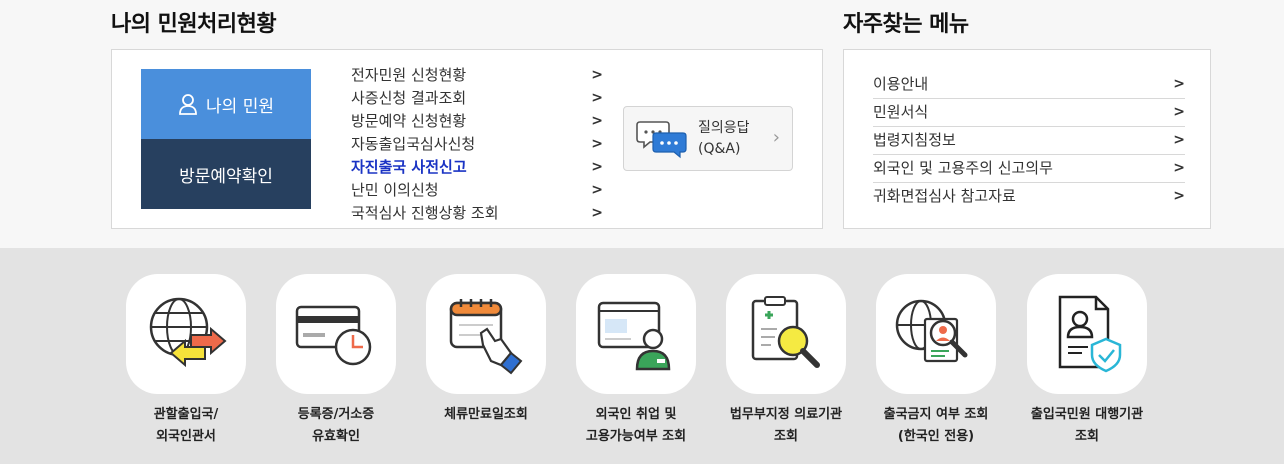 This screenshot has width=1284, height=464. What do you see at coordinates (661, 140) in the screenshot?
I see `chat-bubbles-icon` at bounding box center [661, 140].